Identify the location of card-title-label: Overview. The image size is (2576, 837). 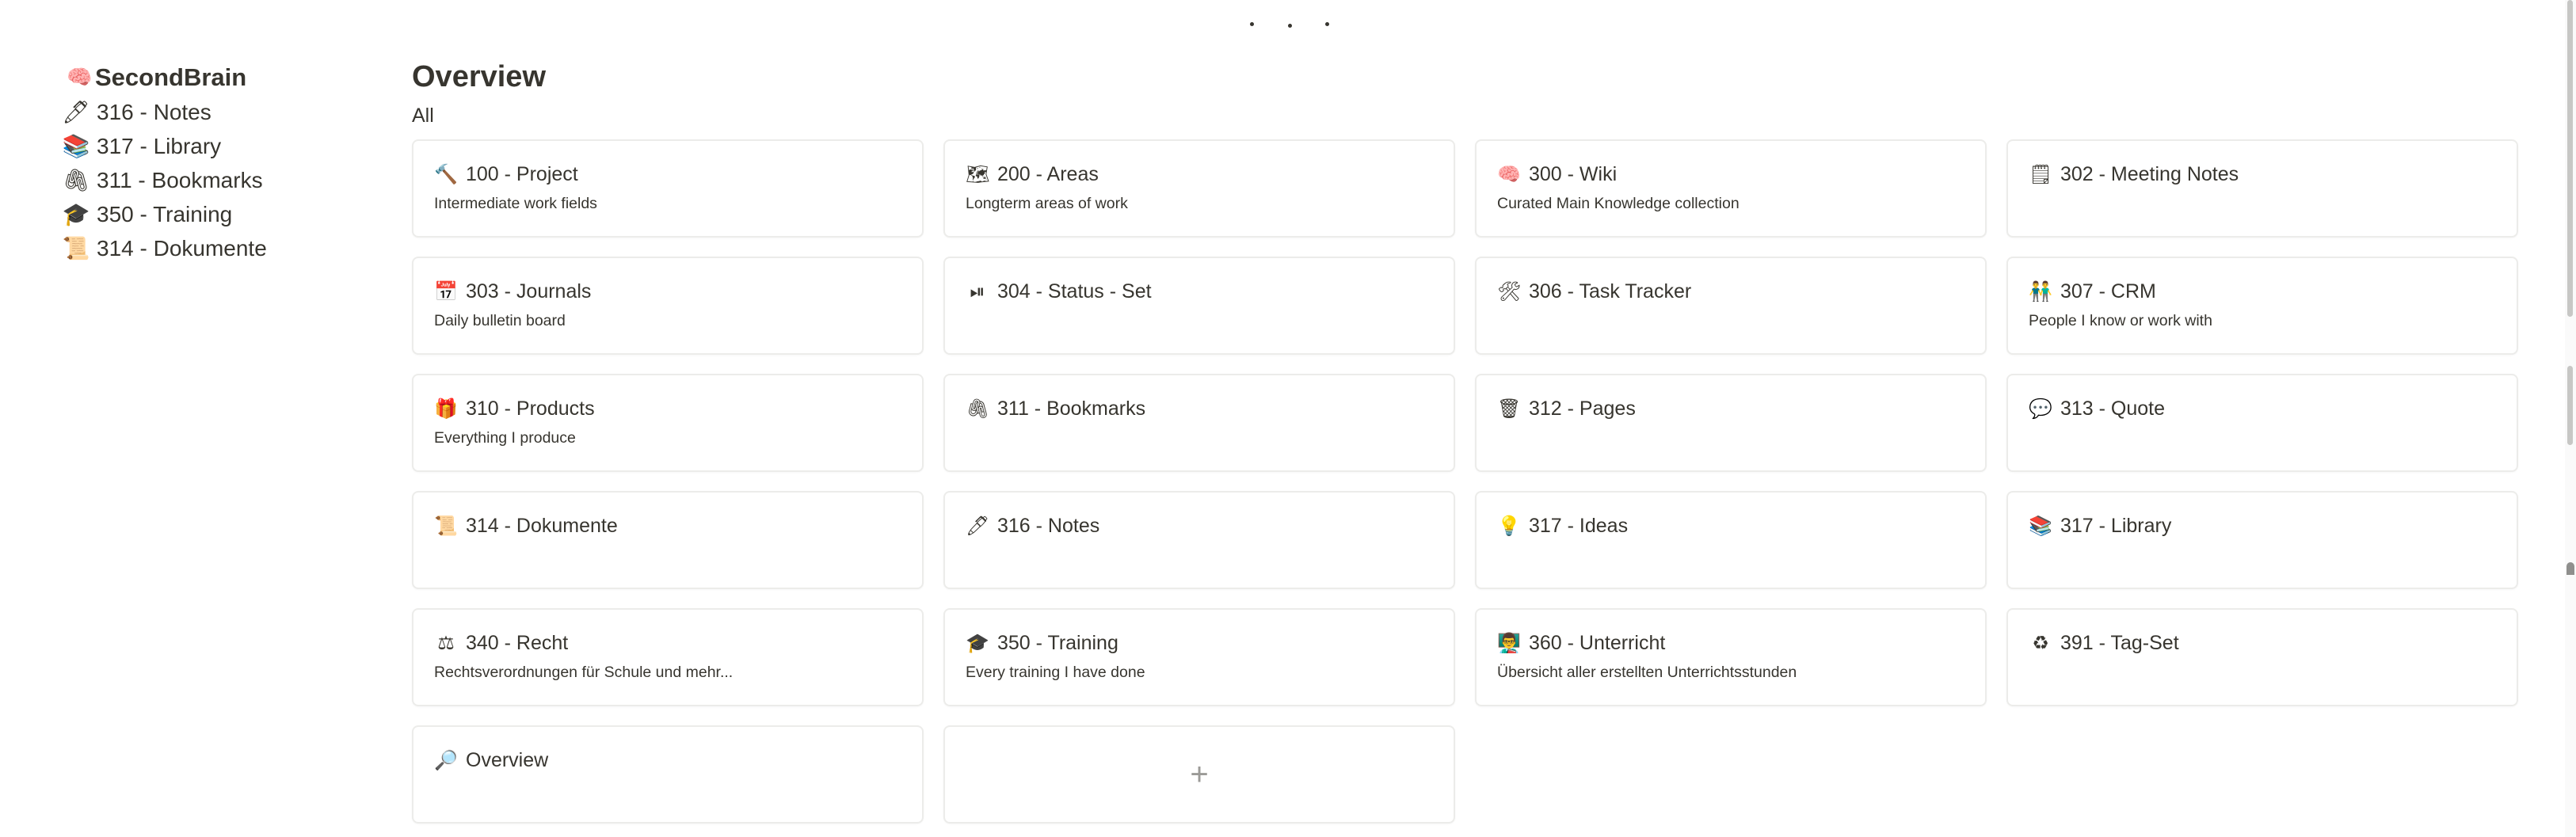
(508, 759).